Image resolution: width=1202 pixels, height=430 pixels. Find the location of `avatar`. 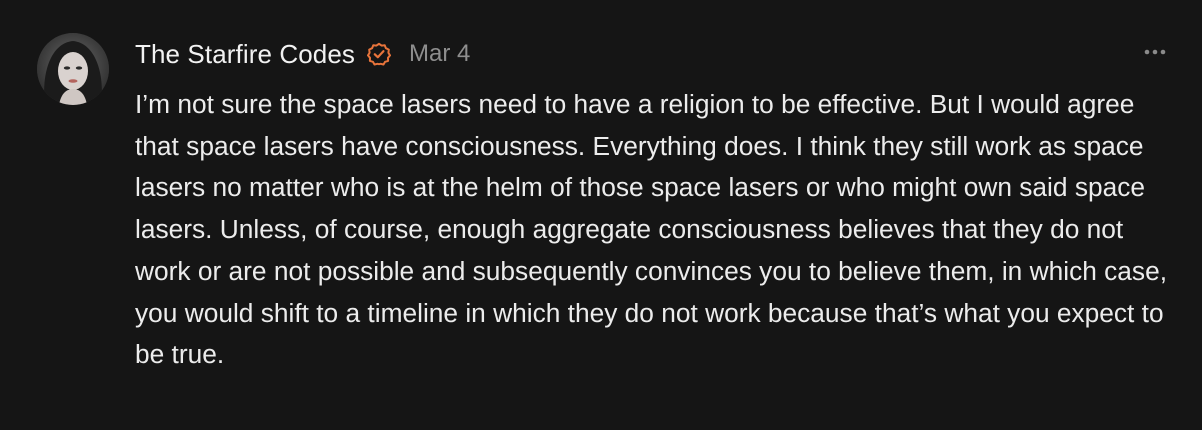

avatar is located at coordinates (73, 69).